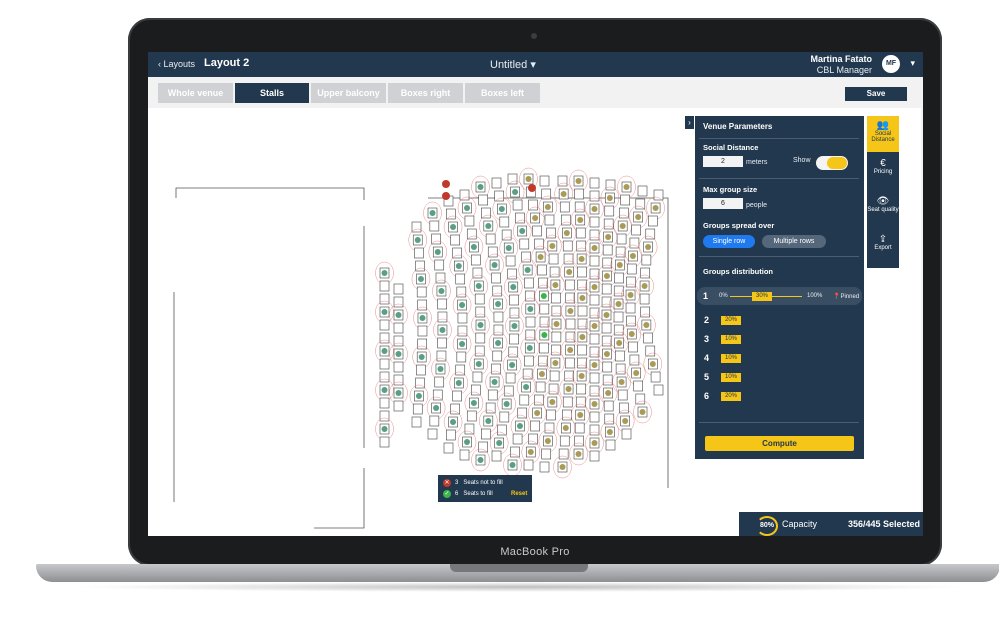 This screenshot has width=999, height=624. I want to click on tab-boxes-left: Boxes left, so click(502, 93).